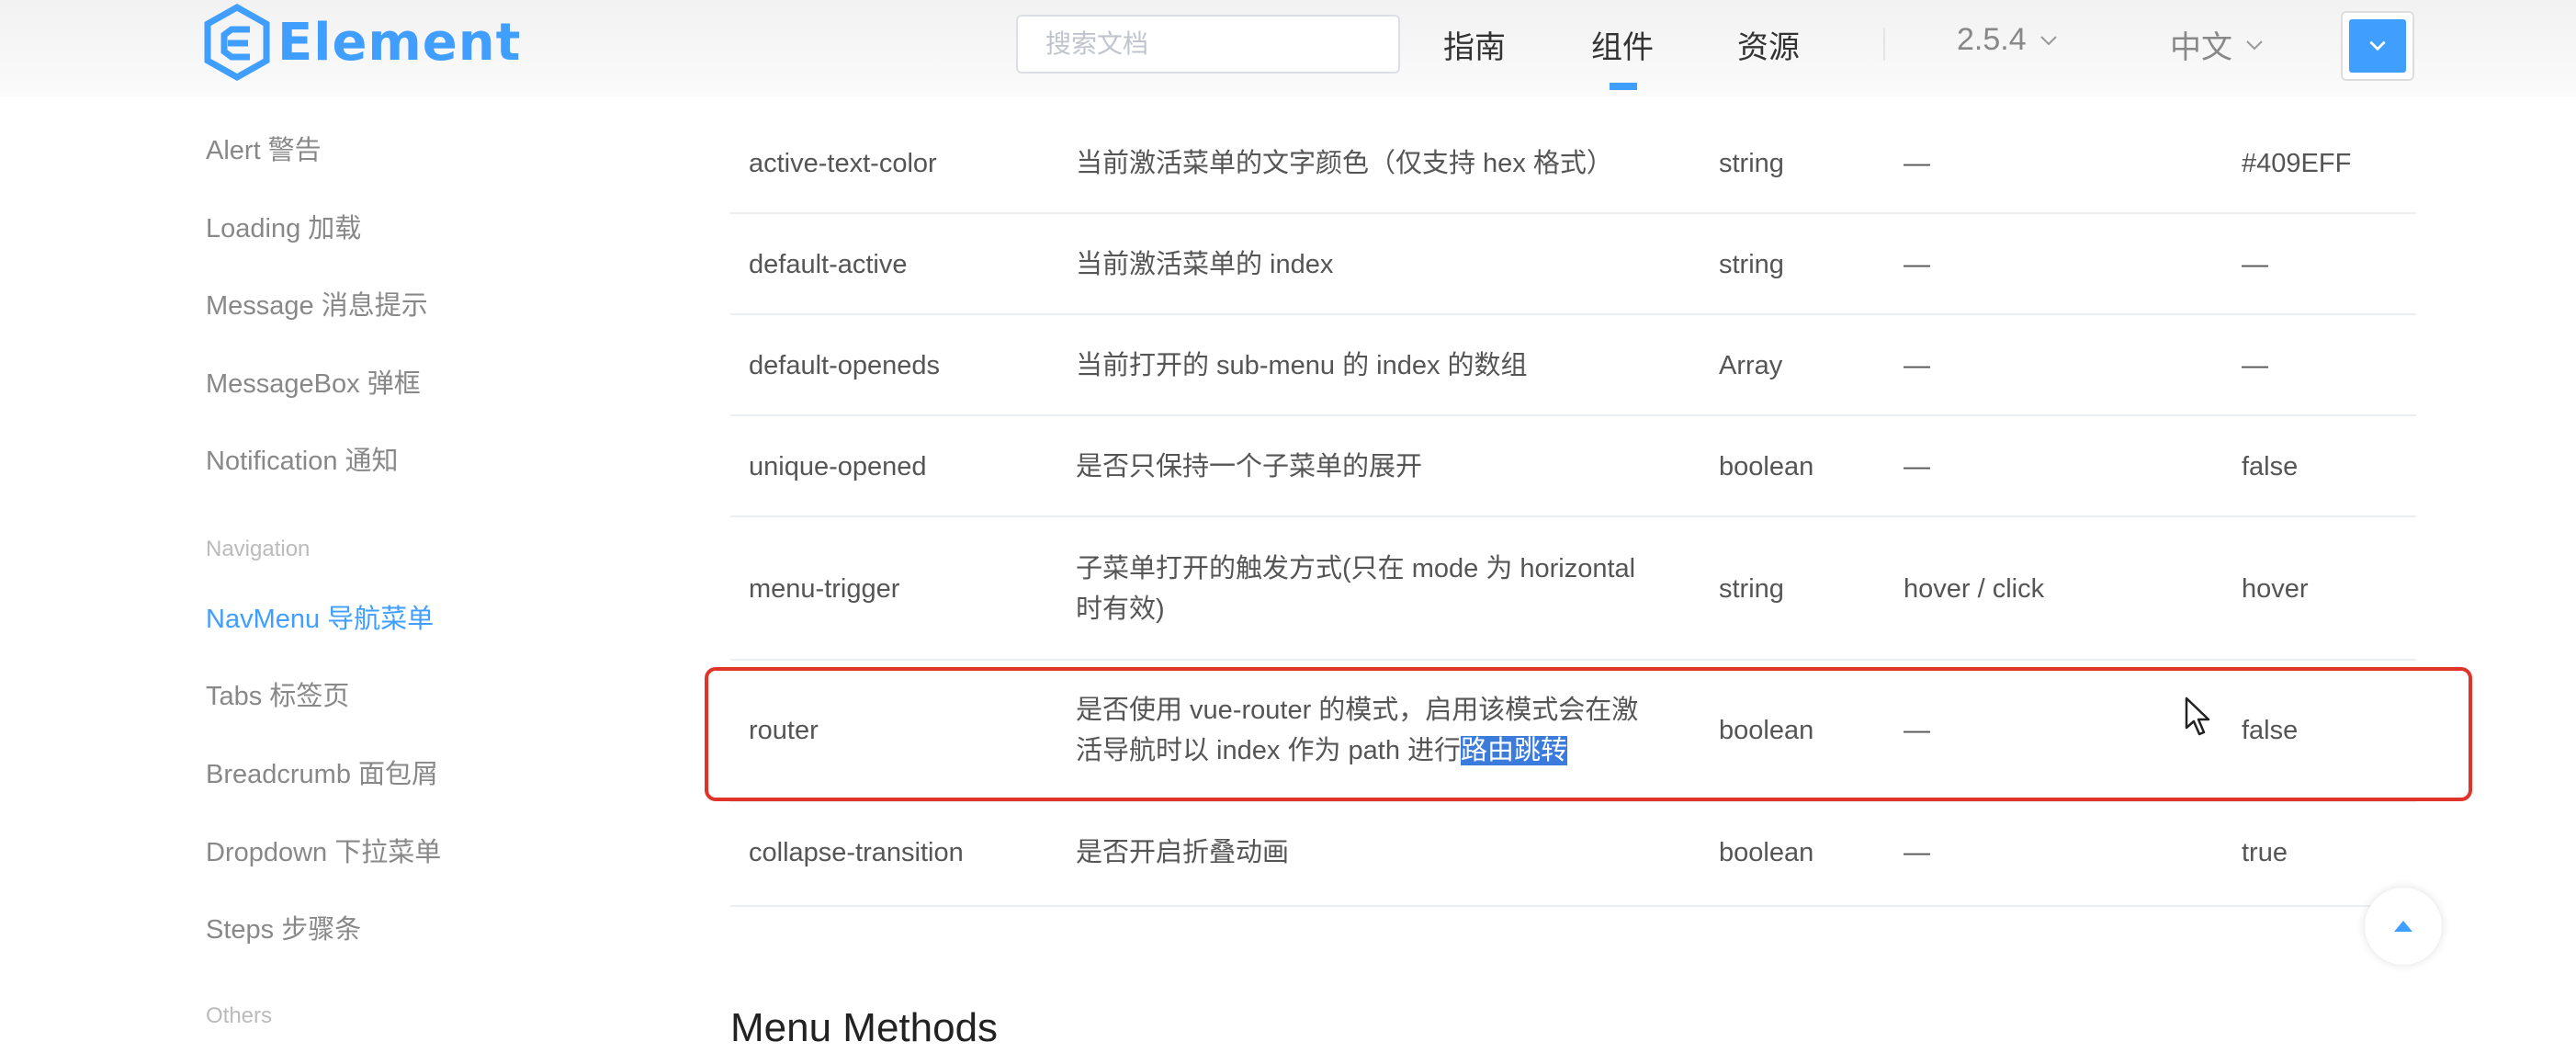 This screenshot has width=2576, height=1053. Describe the element at coordinates (1884, 44) in the screenshot. I see `header-divider` at that location.